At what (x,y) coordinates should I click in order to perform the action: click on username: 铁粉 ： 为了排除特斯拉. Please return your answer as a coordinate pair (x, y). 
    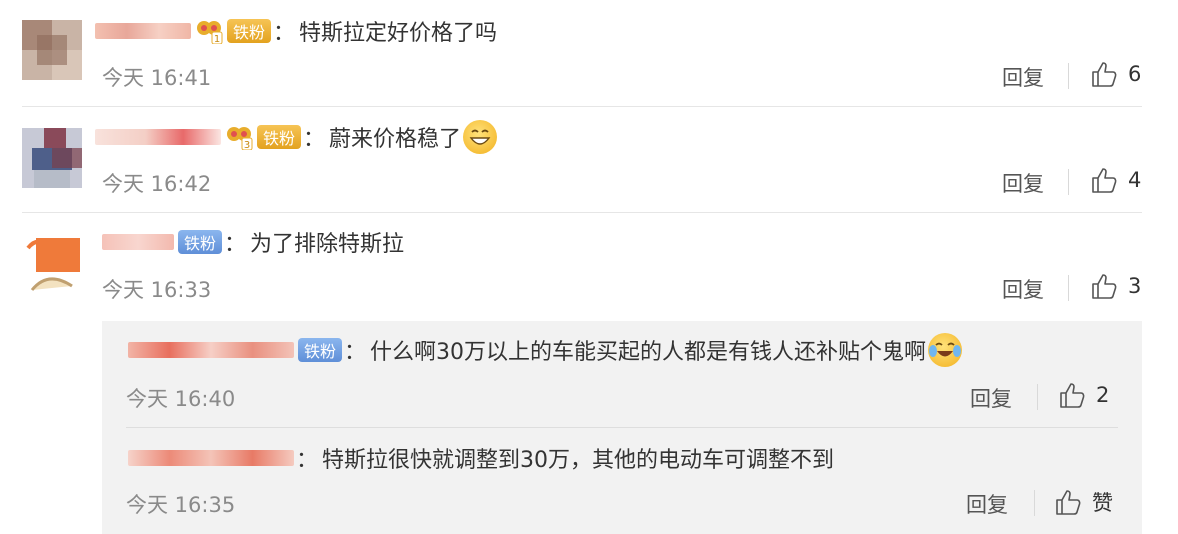
    Looking at the image, I should click on (253, 243).